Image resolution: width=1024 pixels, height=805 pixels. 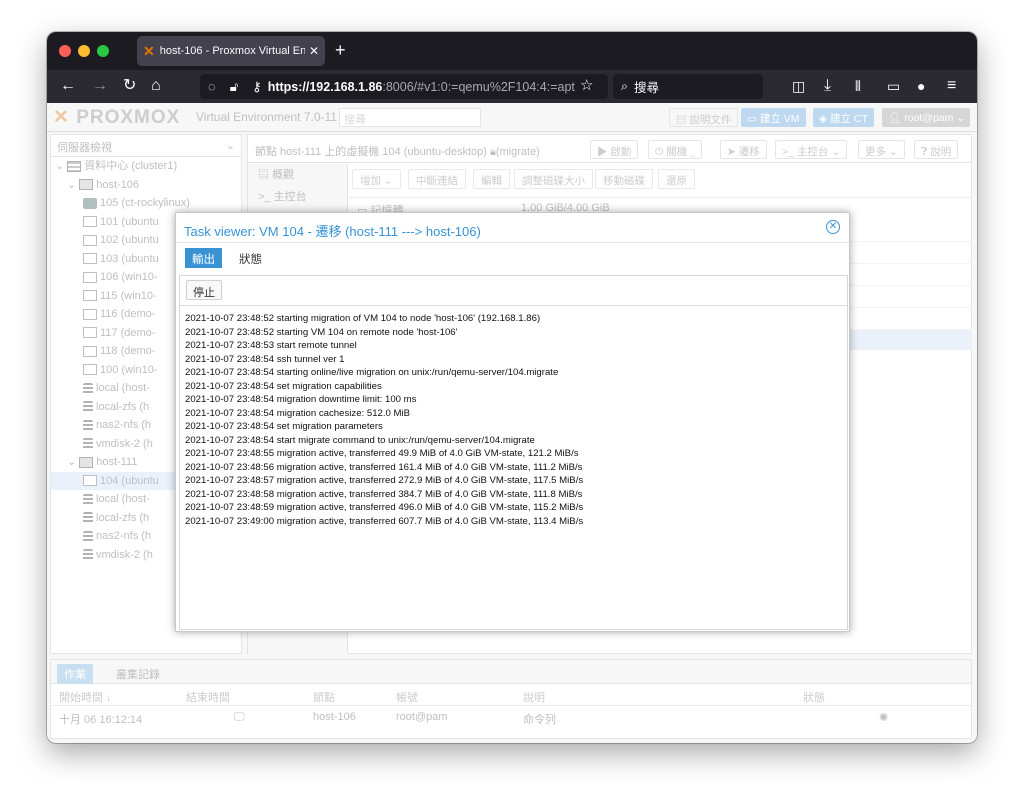 What do you see at coordinates (234, 87) in the screenshot?
I see `insecure-lock-icon: 🔓︎` at bounding box center [234, 87].